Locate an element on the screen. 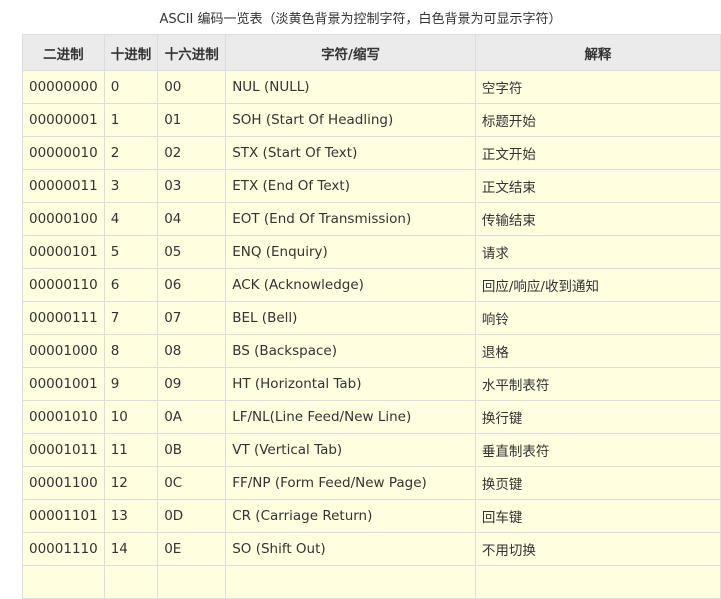 The width and height of the screenshot is (721, 599). table-row: 00000100 4 04 EOT (End Of Transmission) 传输结束 is located at coordinates (371, 219).